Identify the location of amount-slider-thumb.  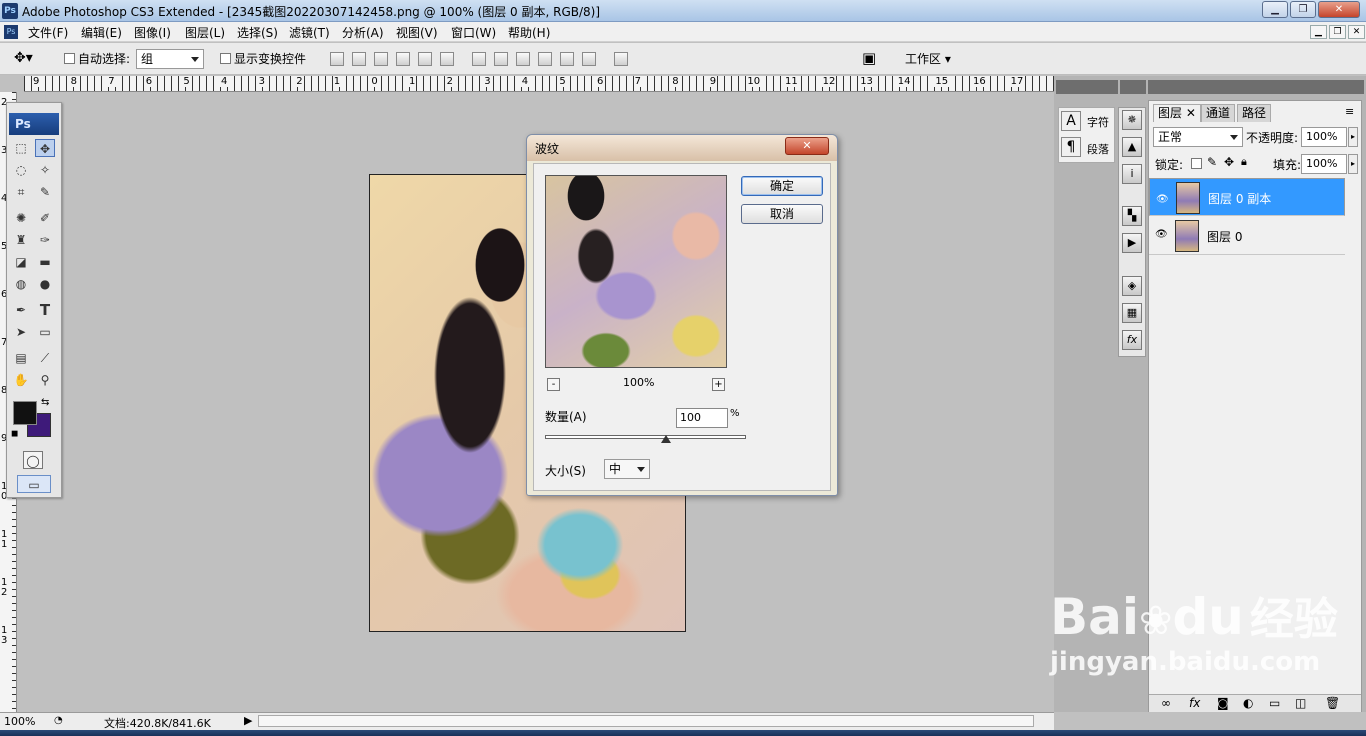
(665, 439).